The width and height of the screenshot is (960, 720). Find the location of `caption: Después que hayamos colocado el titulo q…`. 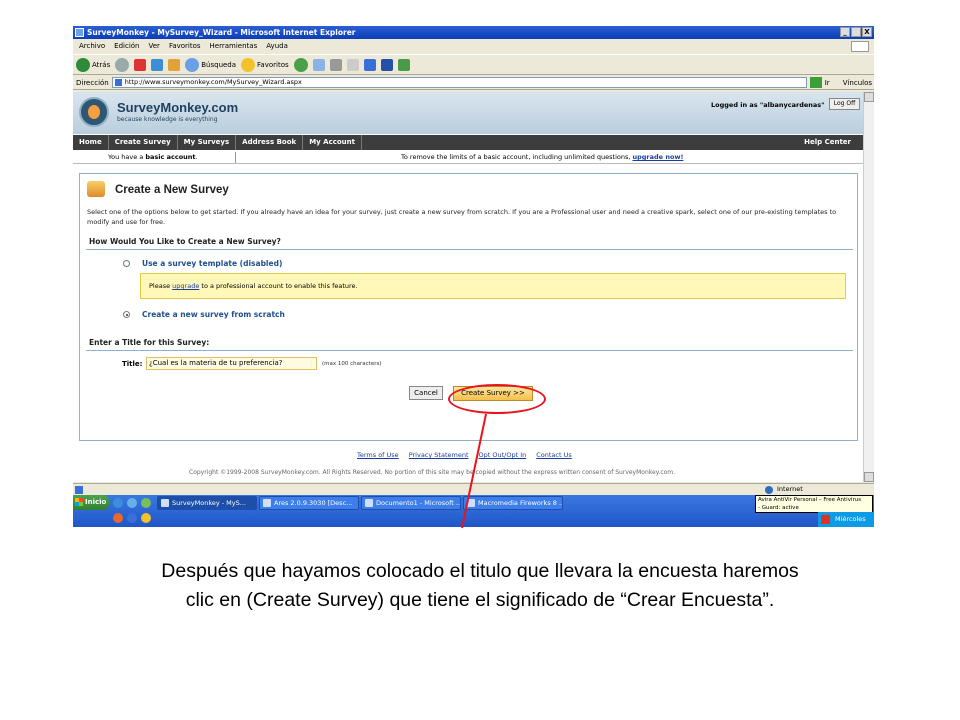

caption: Después que hayamos colocado el titulo q… is located at coordinates (480, 586).